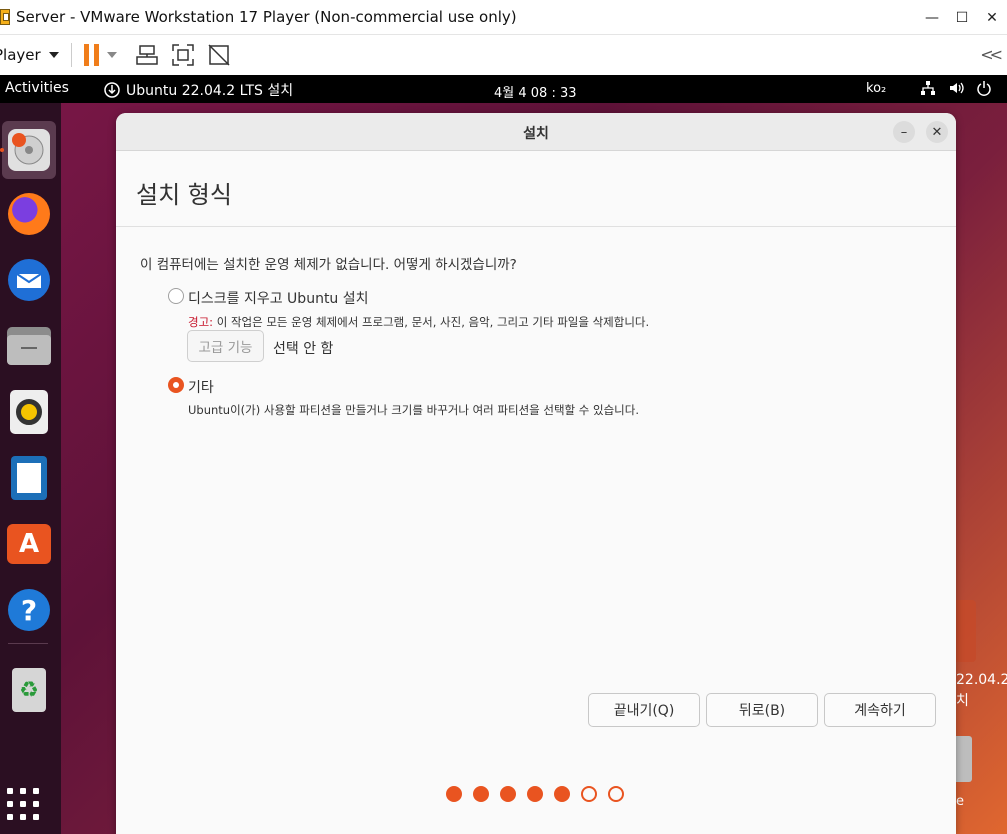 This screenshot has height=834, width=1007. I want to click on continue-button: 계속하기, so click(880, 710).